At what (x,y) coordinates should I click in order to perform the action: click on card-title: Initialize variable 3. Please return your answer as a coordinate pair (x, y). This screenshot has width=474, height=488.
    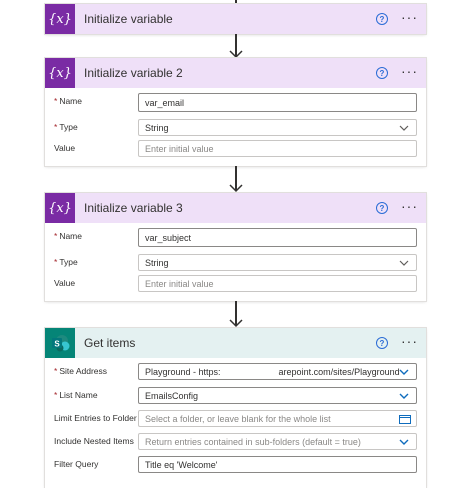
    Looking at the image, I should click on (133, 208).